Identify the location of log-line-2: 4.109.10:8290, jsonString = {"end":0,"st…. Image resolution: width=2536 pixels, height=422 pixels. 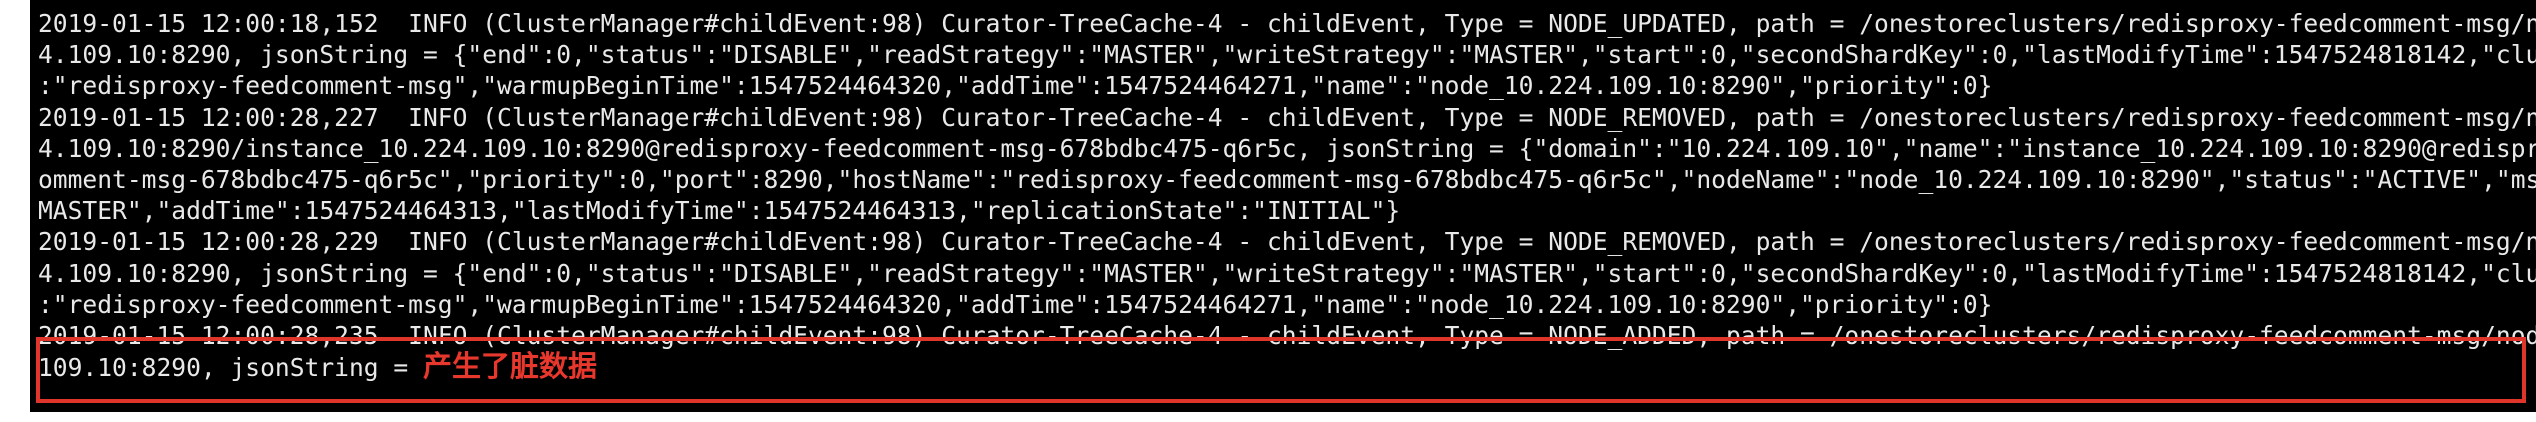
(1287, 55).